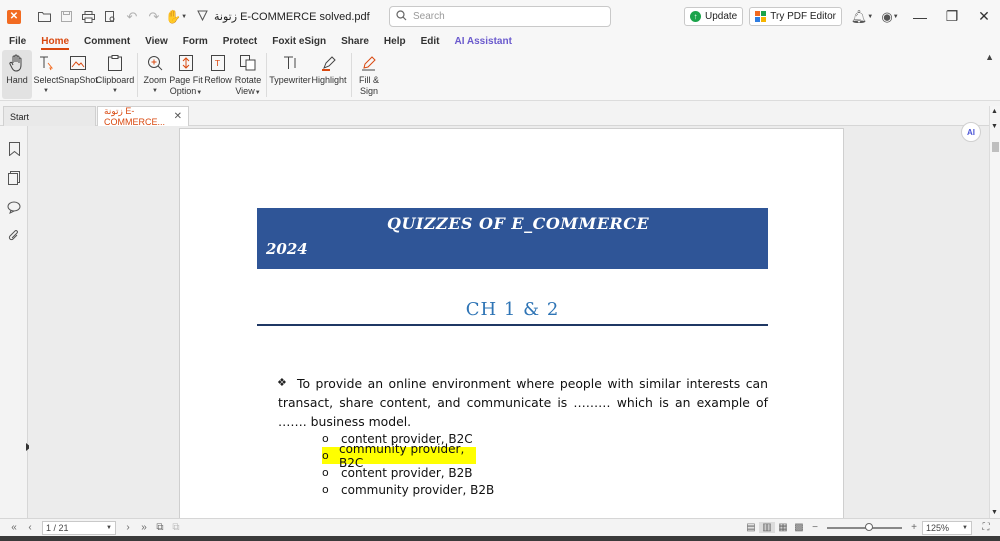 This screenshot has height=541, width=1000. What do you see at coordinates (815, 527) in the screenshot?
I see `zoom-out-icon: −` at bounding box center [815, 527].